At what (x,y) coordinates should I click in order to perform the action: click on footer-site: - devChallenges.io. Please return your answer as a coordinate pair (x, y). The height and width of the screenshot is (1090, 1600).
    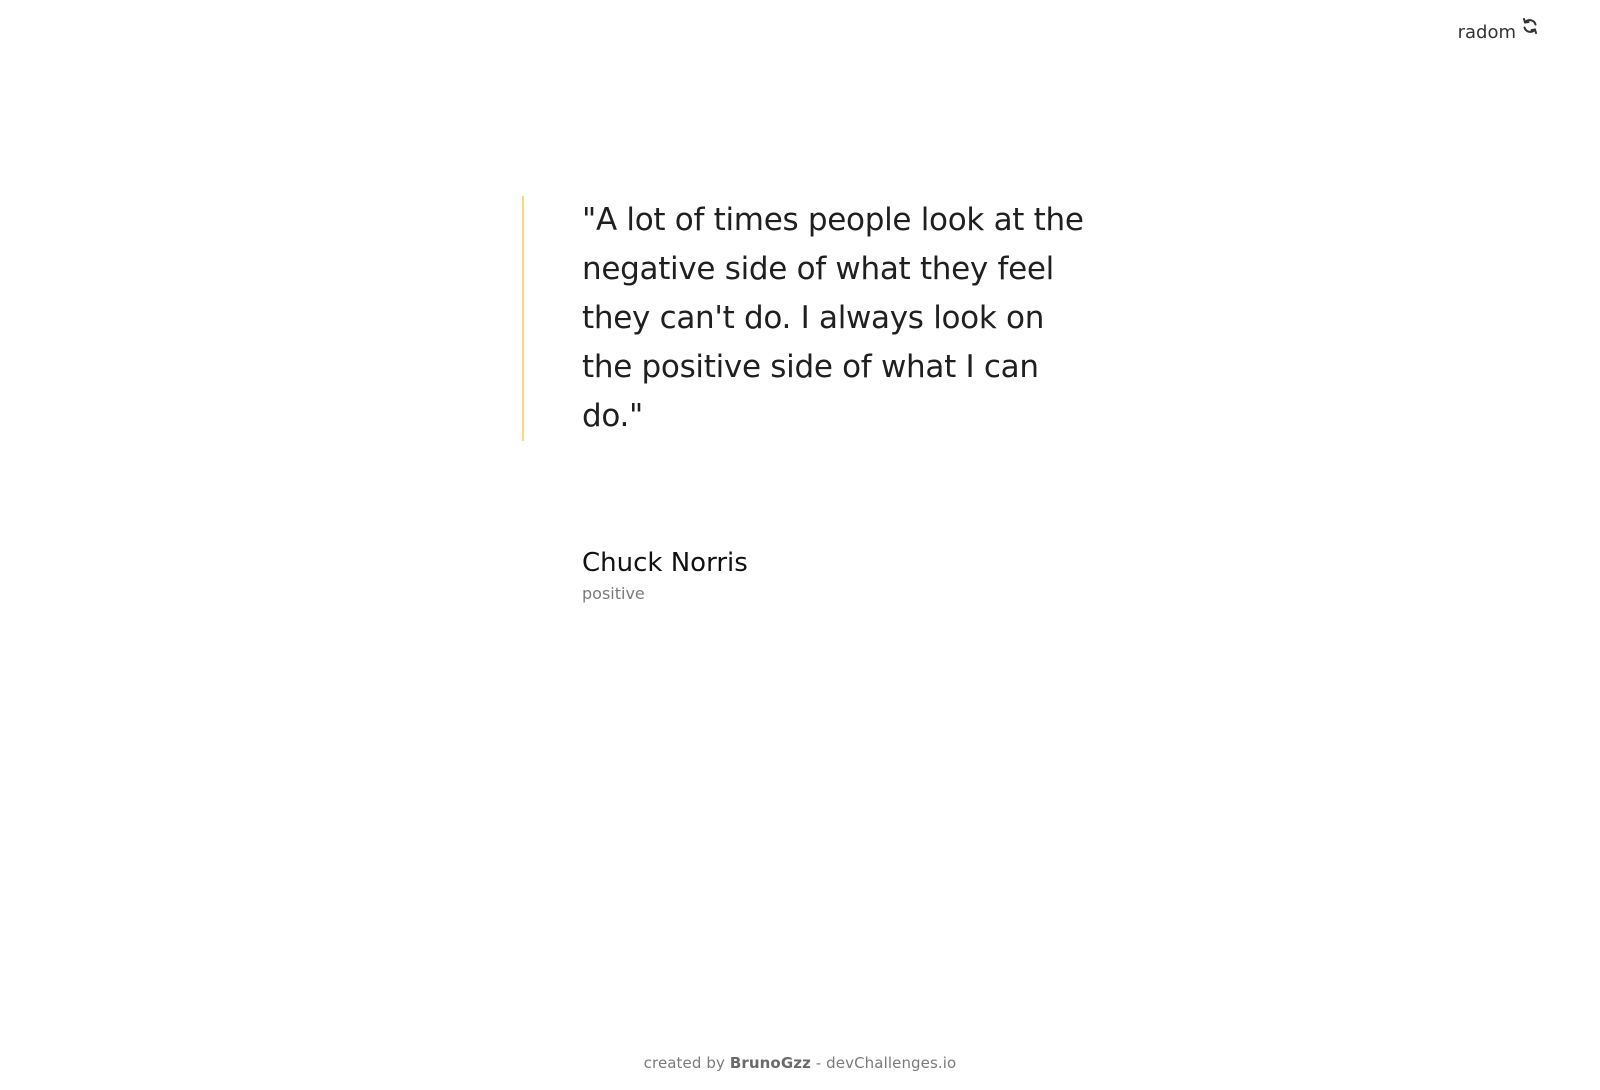
    Looking at the image, I should click on (886, 1063).